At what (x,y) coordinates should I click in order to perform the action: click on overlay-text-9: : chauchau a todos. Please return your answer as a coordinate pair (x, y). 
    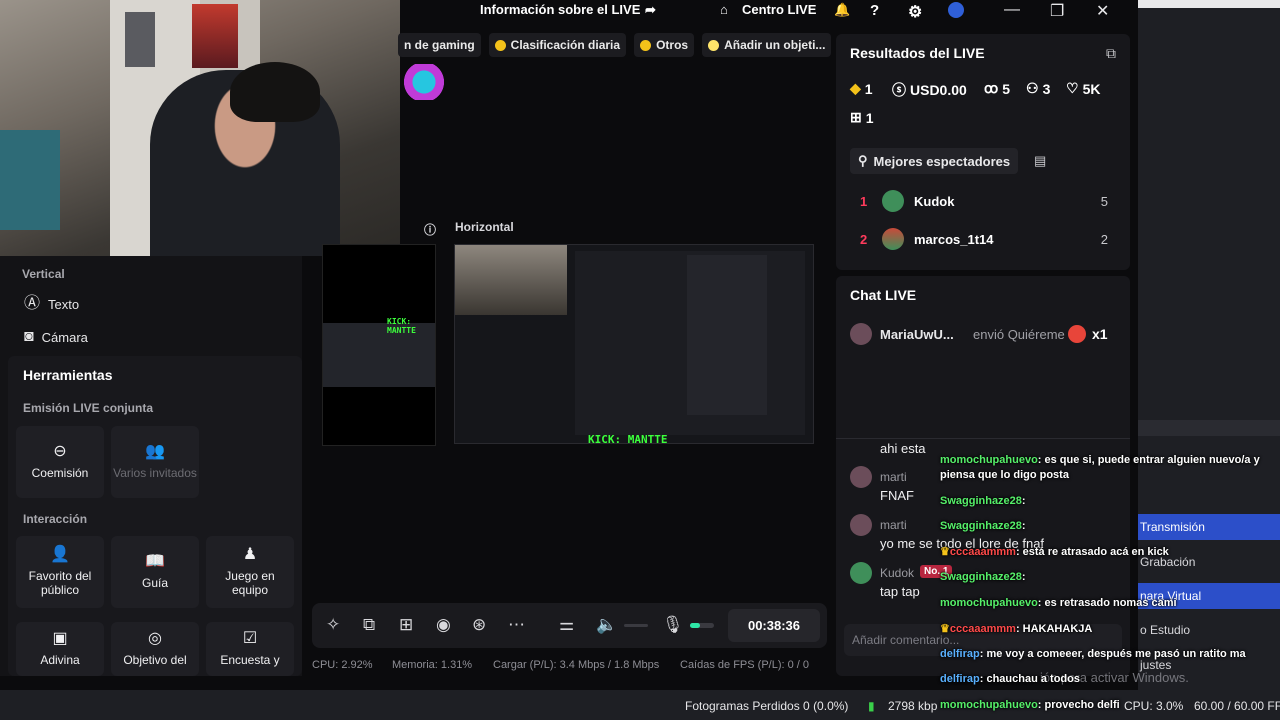
    Looking at the image, I should click on (1029, 679).